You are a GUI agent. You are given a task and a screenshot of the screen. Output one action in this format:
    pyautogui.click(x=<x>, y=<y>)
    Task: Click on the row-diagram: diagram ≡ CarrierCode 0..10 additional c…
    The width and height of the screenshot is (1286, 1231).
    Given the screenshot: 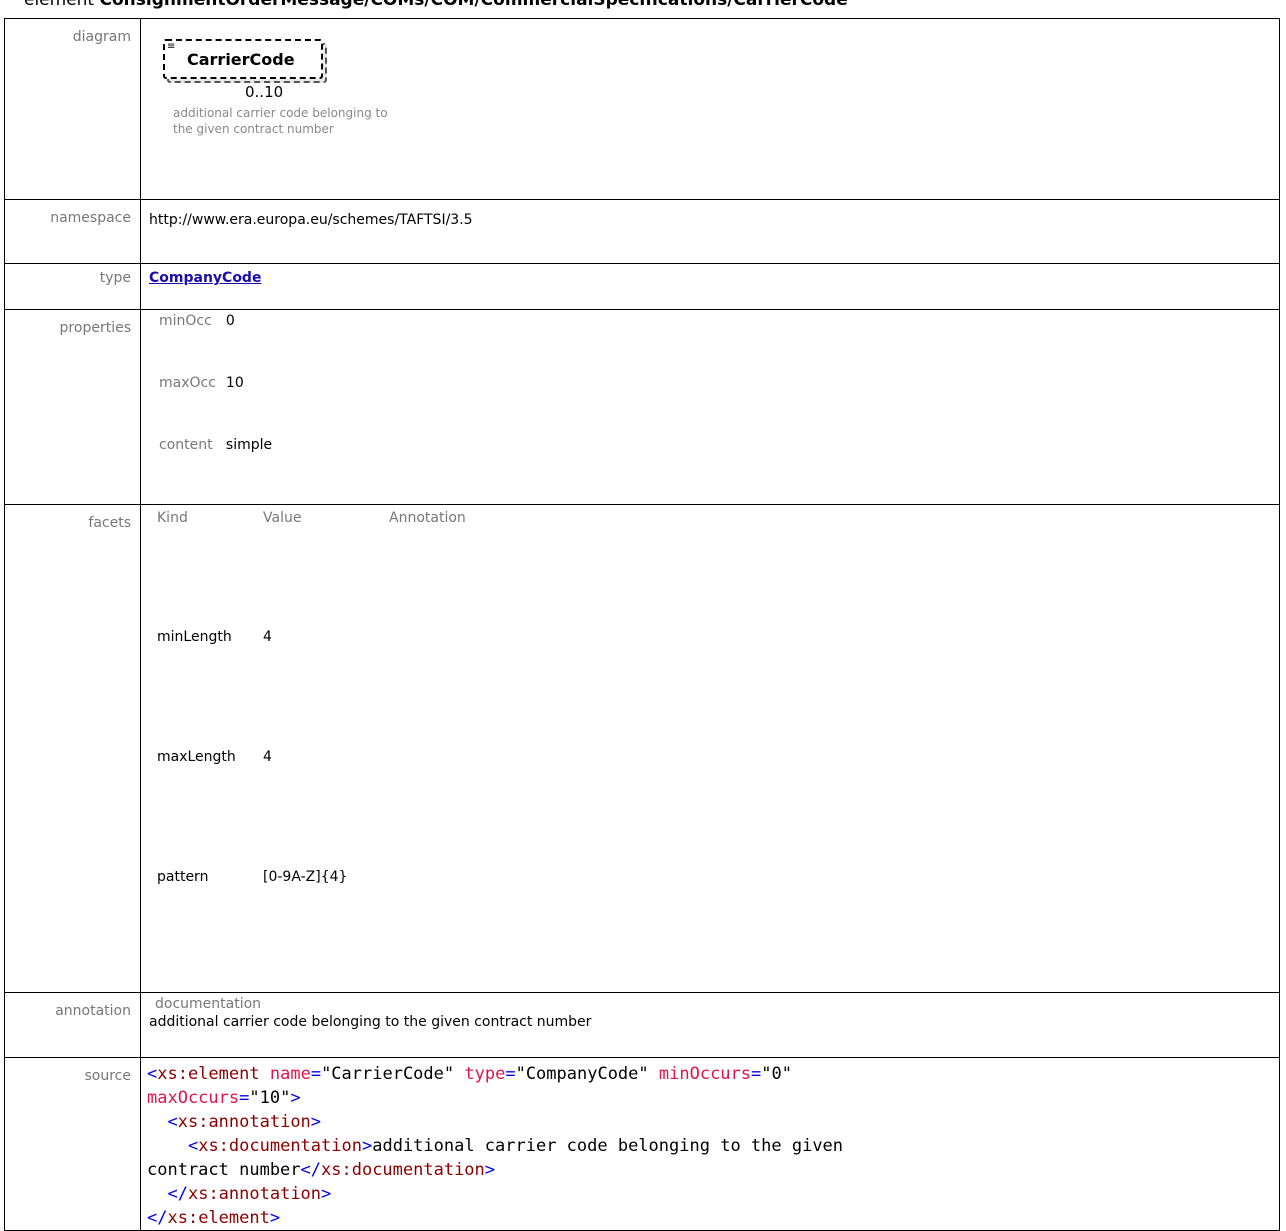 What is the action you would take?
    pyautogui.click(x=642, y=109)
    